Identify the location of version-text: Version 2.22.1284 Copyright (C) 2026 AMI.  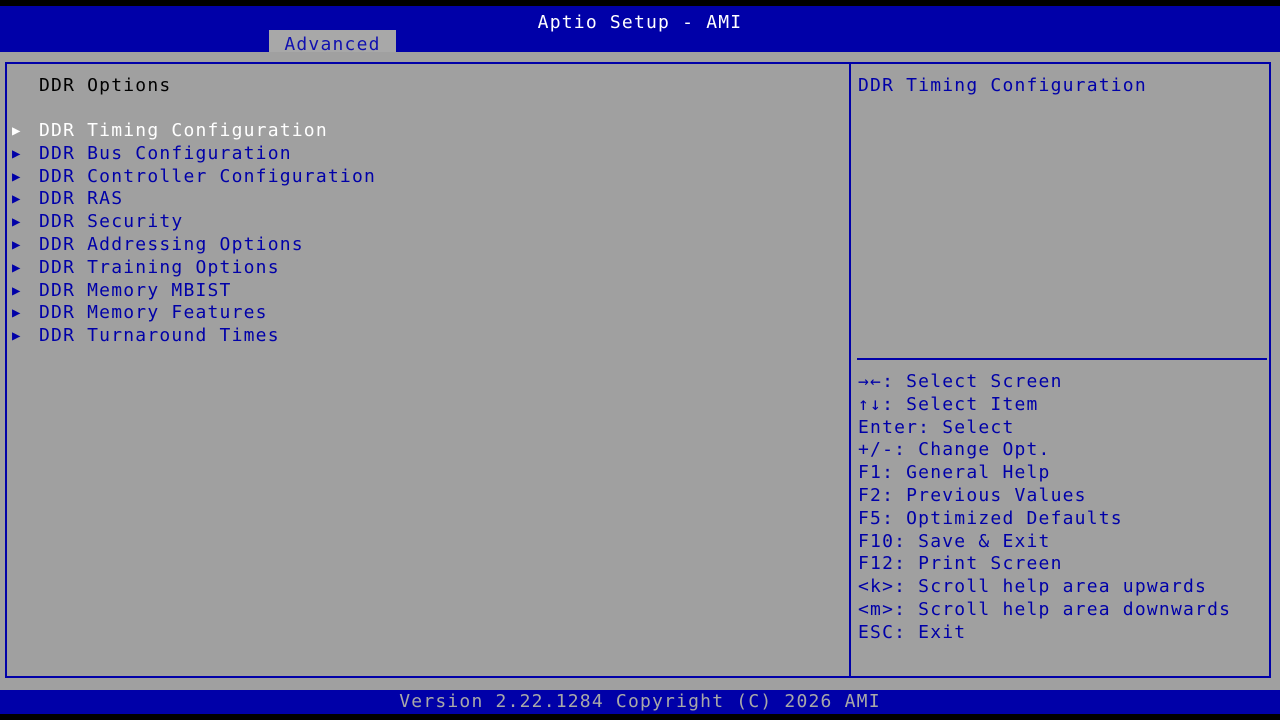
(640, 701).